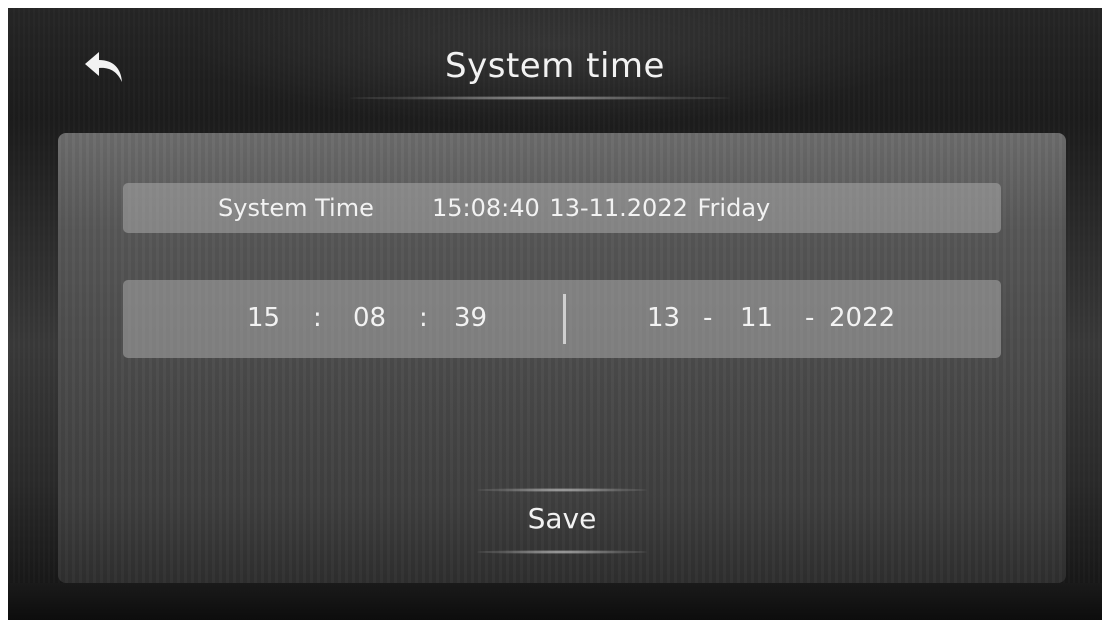  What do you see at coordinates (470, 318) in the screenshot?
I see `second-field: 39` at bounding box center [470, 318].